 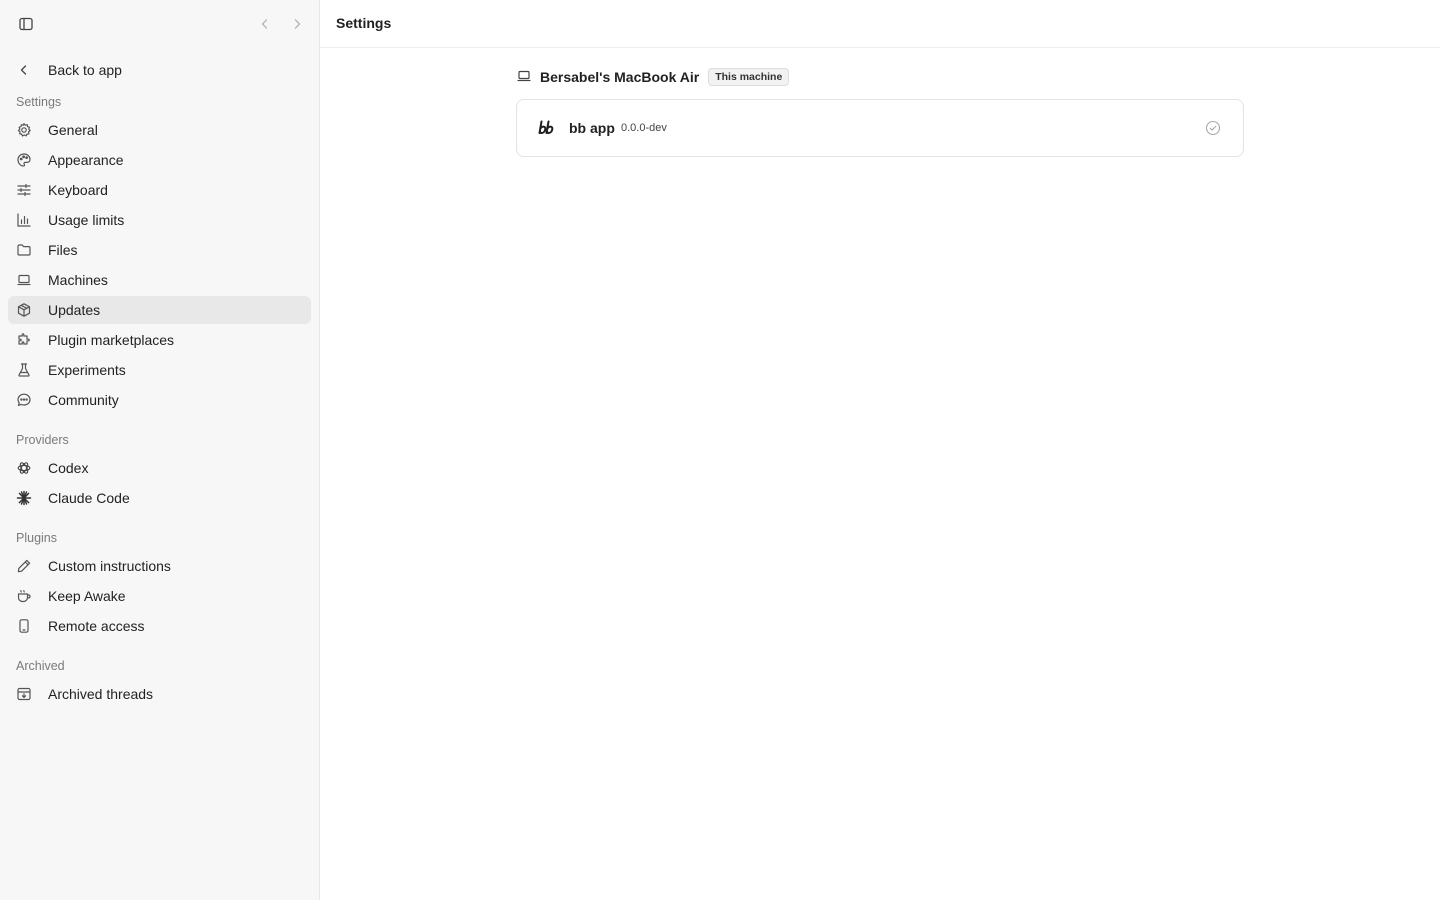 What do you see at coordinates (24, 566) in the screenshot?
I see `pencil-icon` at bounding box center [24, 566].